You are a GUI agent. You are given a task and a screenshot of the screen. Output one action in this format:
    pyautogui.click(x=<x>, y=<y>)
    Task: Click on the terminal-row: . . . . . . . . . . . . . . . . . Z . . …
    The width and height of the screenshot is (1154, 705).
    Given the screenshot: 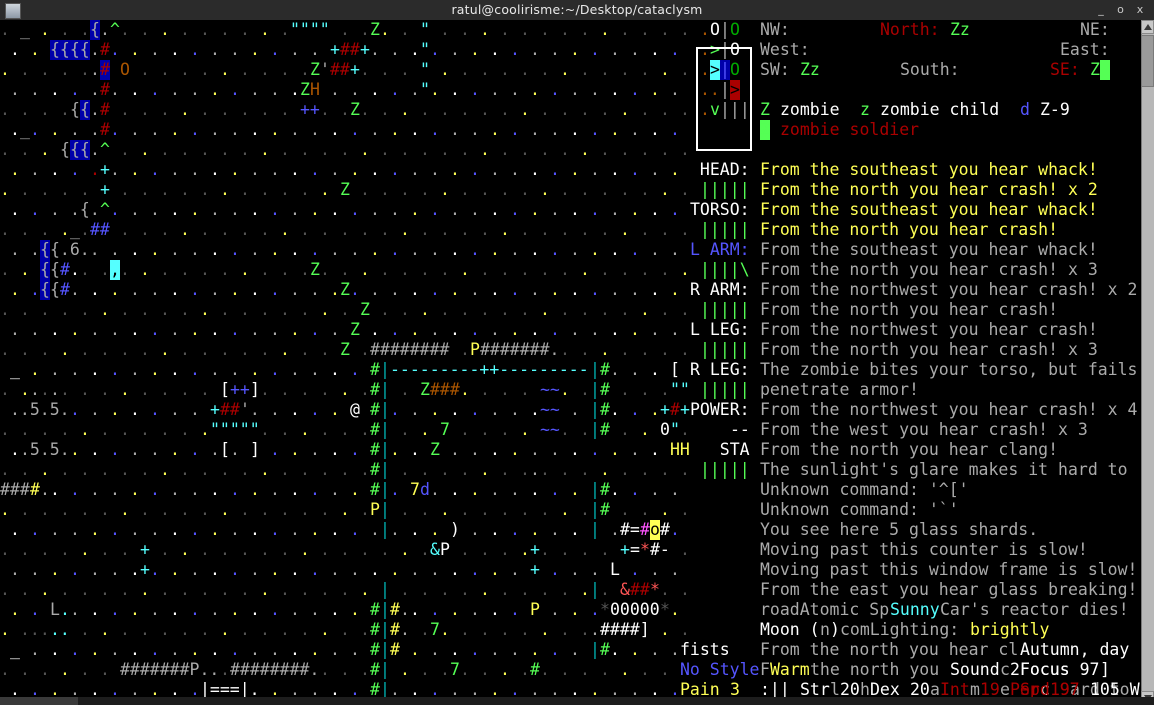 What is the action you would take?
    pyautogui.click(x=554, y=329)
    